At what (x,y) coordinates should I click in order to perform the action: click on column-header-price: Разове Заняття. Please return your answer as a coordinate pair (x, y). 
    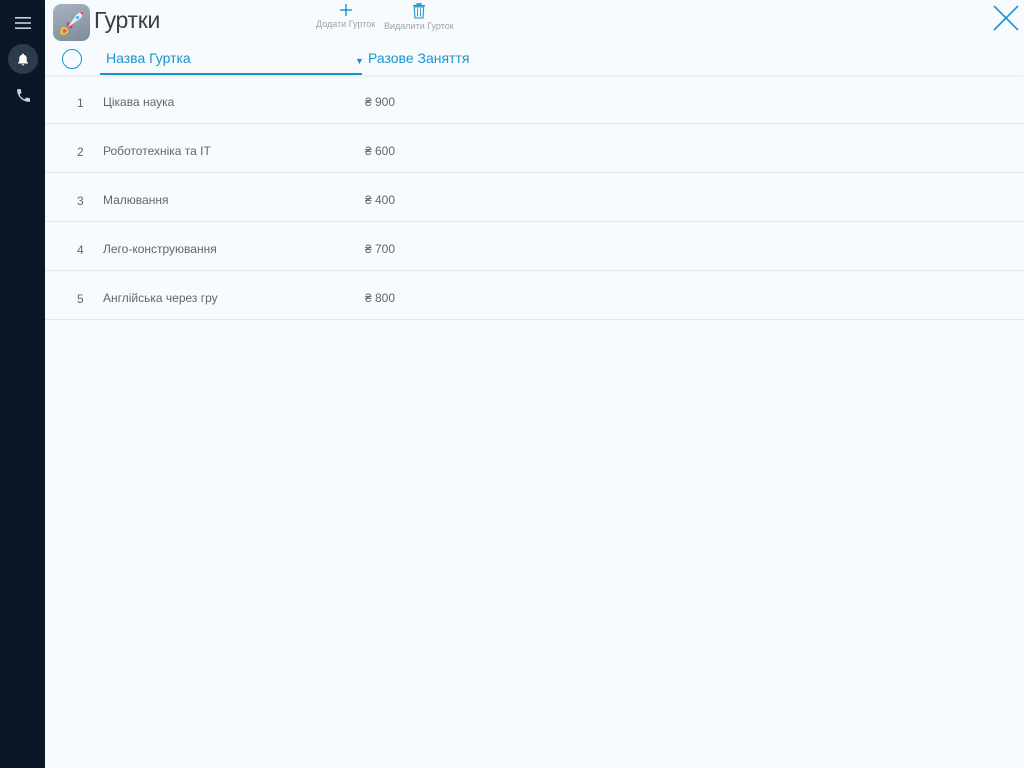
    Looking at the image, I should click on (418, 58).